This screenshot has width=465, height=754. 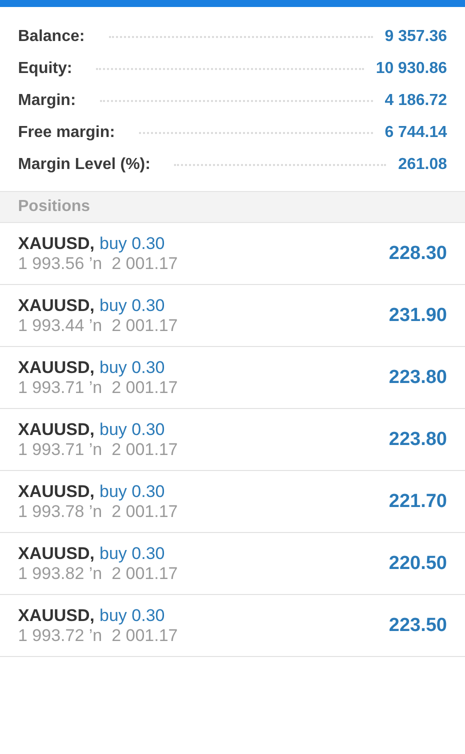 What do you see at coordinates (98, 574) in the screenshot?
I see `price-text: 1 993.82 ’n 2 001.17` at bounding box center [98, 574].